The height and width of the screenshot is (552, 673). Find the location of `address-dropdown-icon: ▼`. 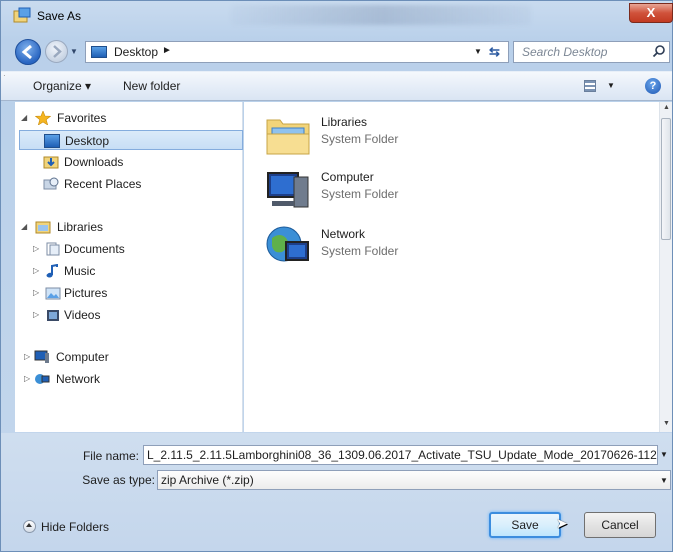

address-dropdown-icon: ▼ is located at coordinates (478, 51).